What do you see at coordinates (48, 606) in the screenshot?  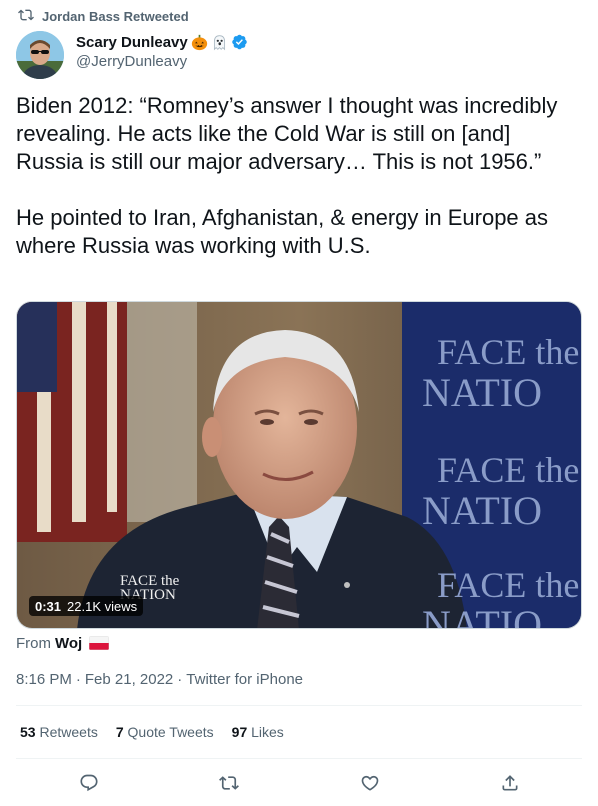 I see `video-duration: 0:31` at bounding box center [48, 606].